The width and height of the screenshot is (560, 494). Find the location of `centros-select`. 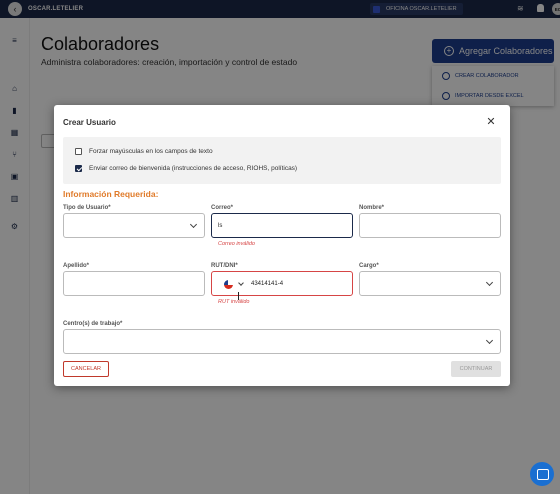

centros-select is located at coordinates (282, 341).